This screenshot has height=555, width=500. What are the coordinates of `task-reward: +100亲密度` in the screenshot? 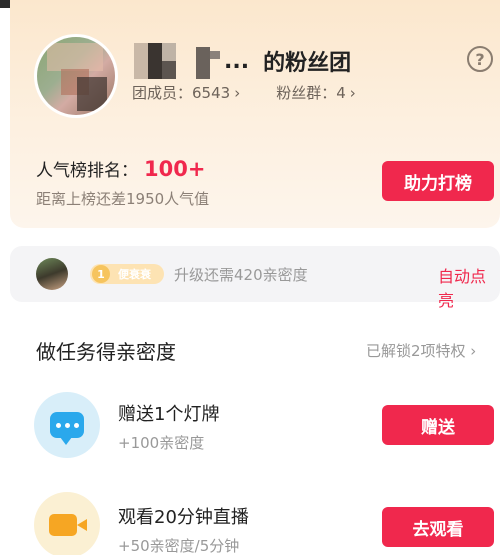 It's located at (161, 443).